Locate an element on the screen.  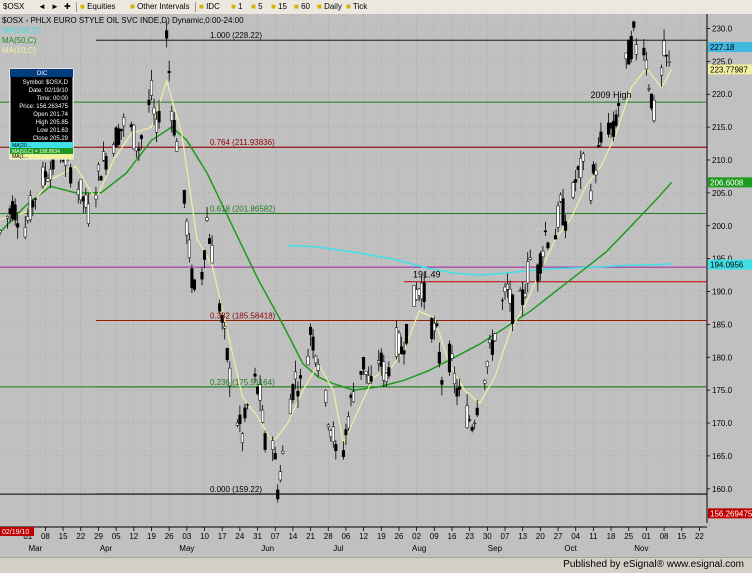
y-tick-label: 175.0 is located at coordinates (722, 390).